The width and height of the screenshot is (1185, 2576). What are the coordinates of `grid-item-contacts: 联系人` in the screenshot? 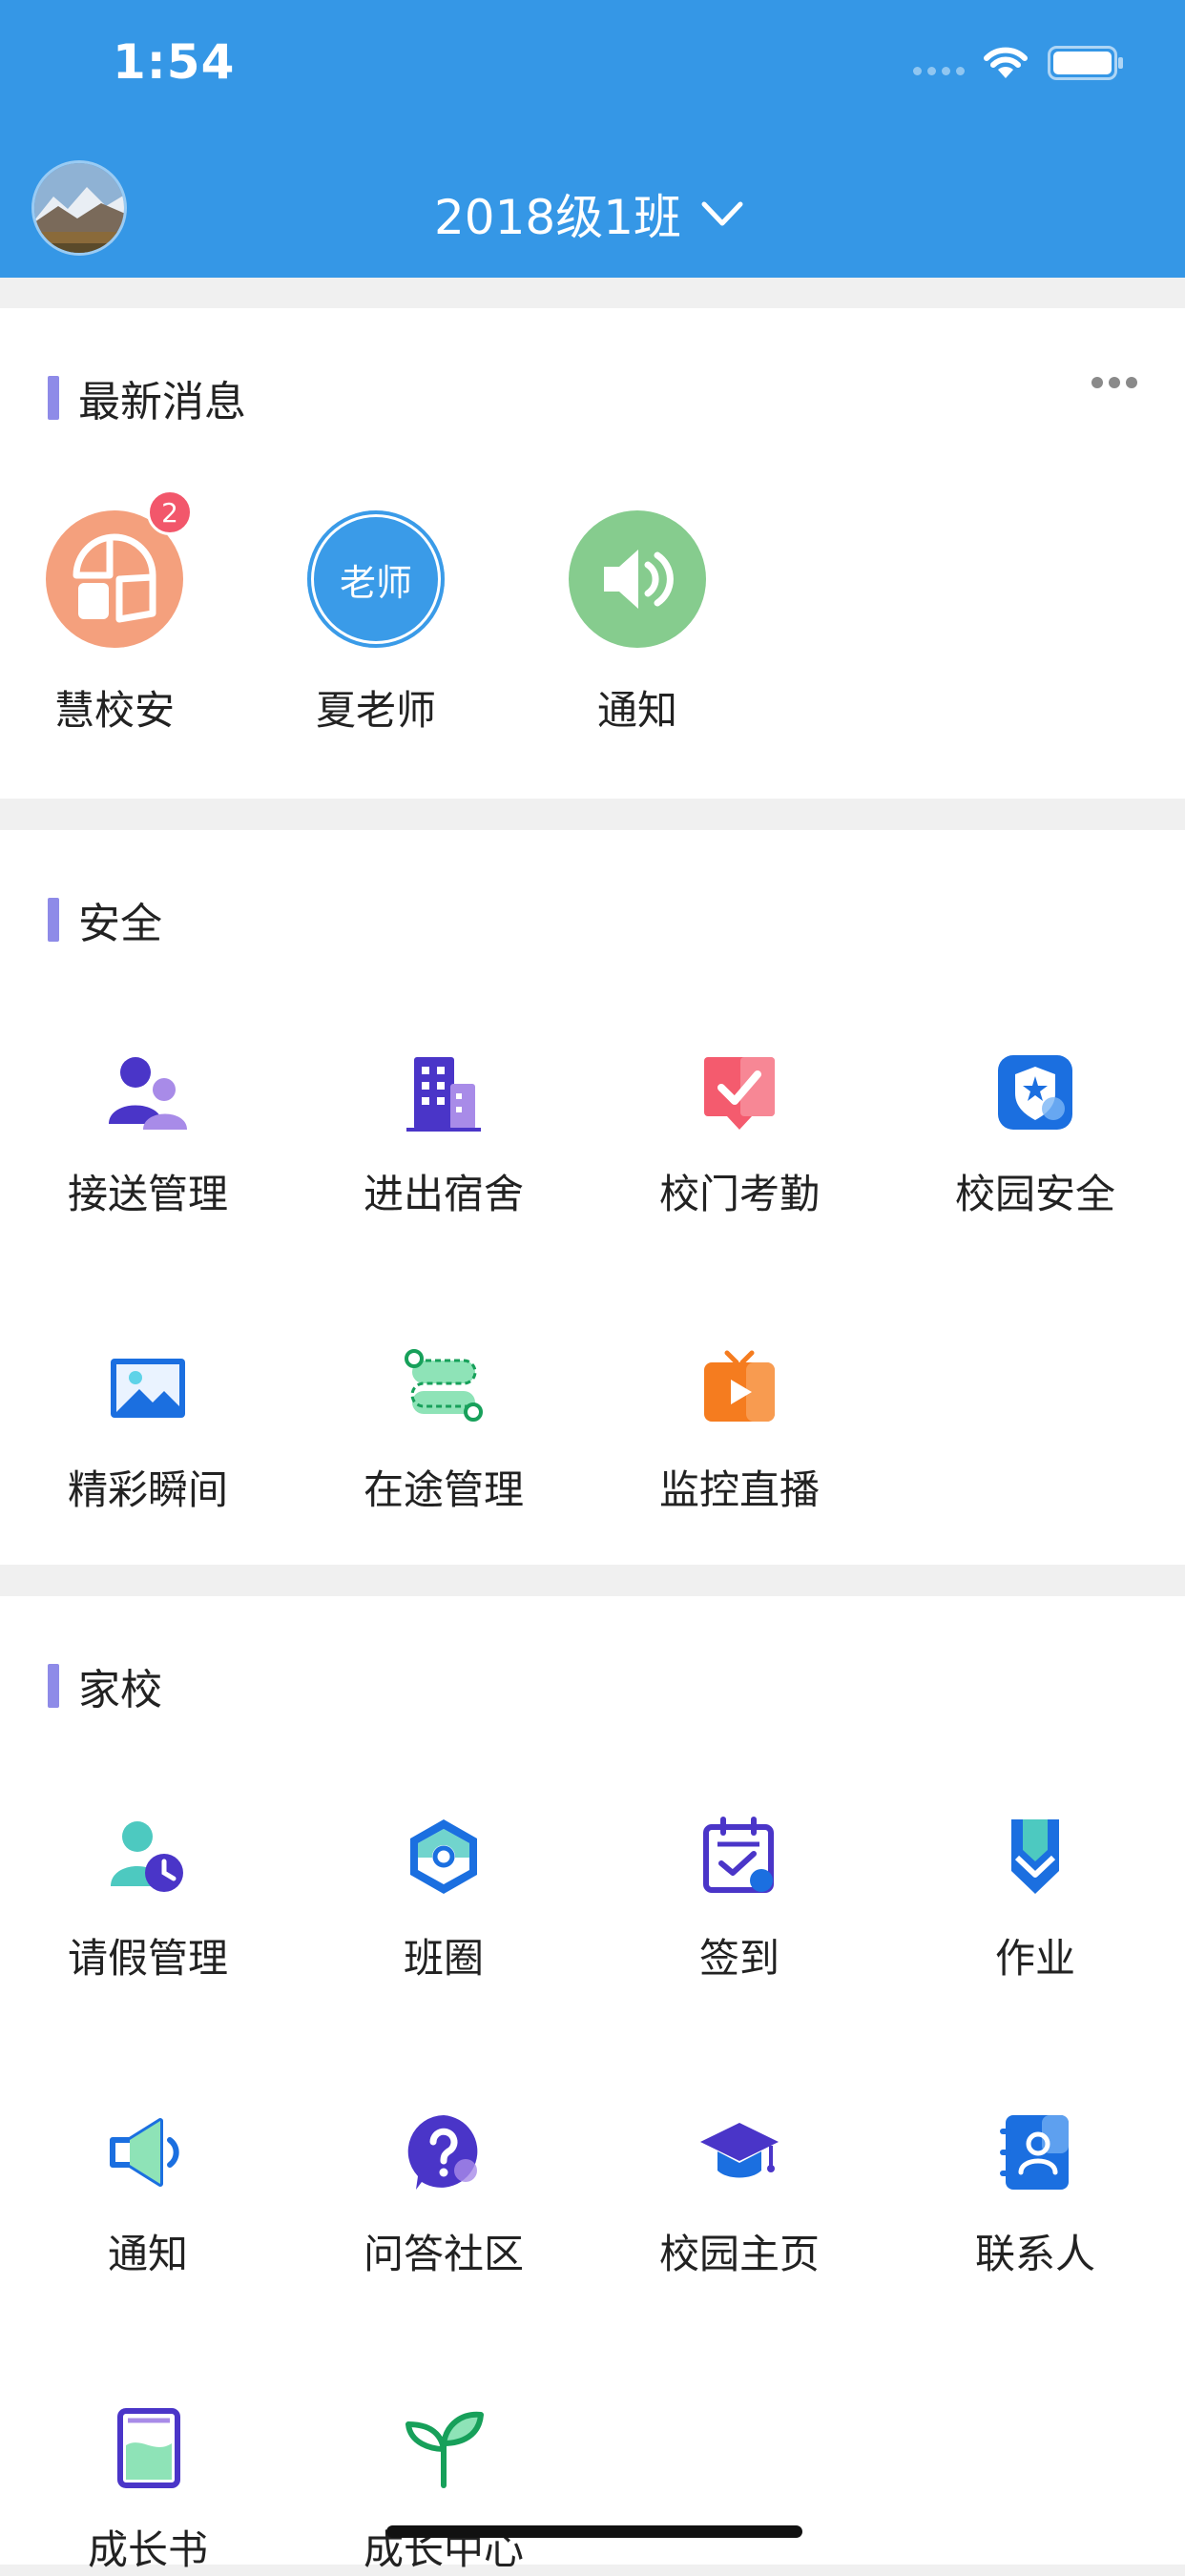 It's located at (1035, 2195).